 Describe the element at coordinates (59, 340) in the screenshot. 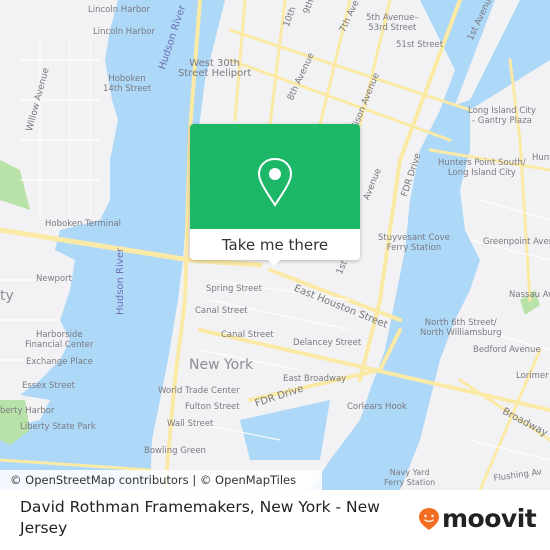

I see `label-harborside: Harborside Financial Center` at that location.